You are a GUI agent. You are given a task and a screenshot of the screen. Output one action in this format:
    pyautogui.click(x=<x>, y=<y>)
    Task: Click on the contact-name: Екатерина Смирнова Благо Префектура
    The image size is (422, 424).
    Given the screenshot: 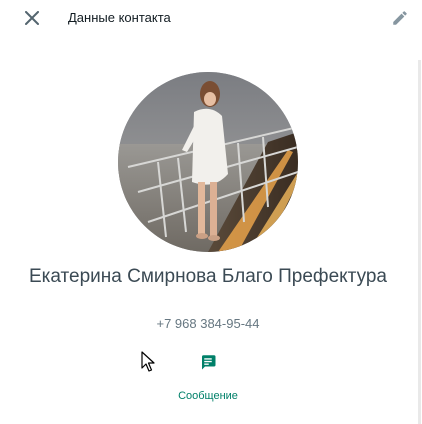 What is the action you would take?
    pyautogui.click(x=208, y=276)
    